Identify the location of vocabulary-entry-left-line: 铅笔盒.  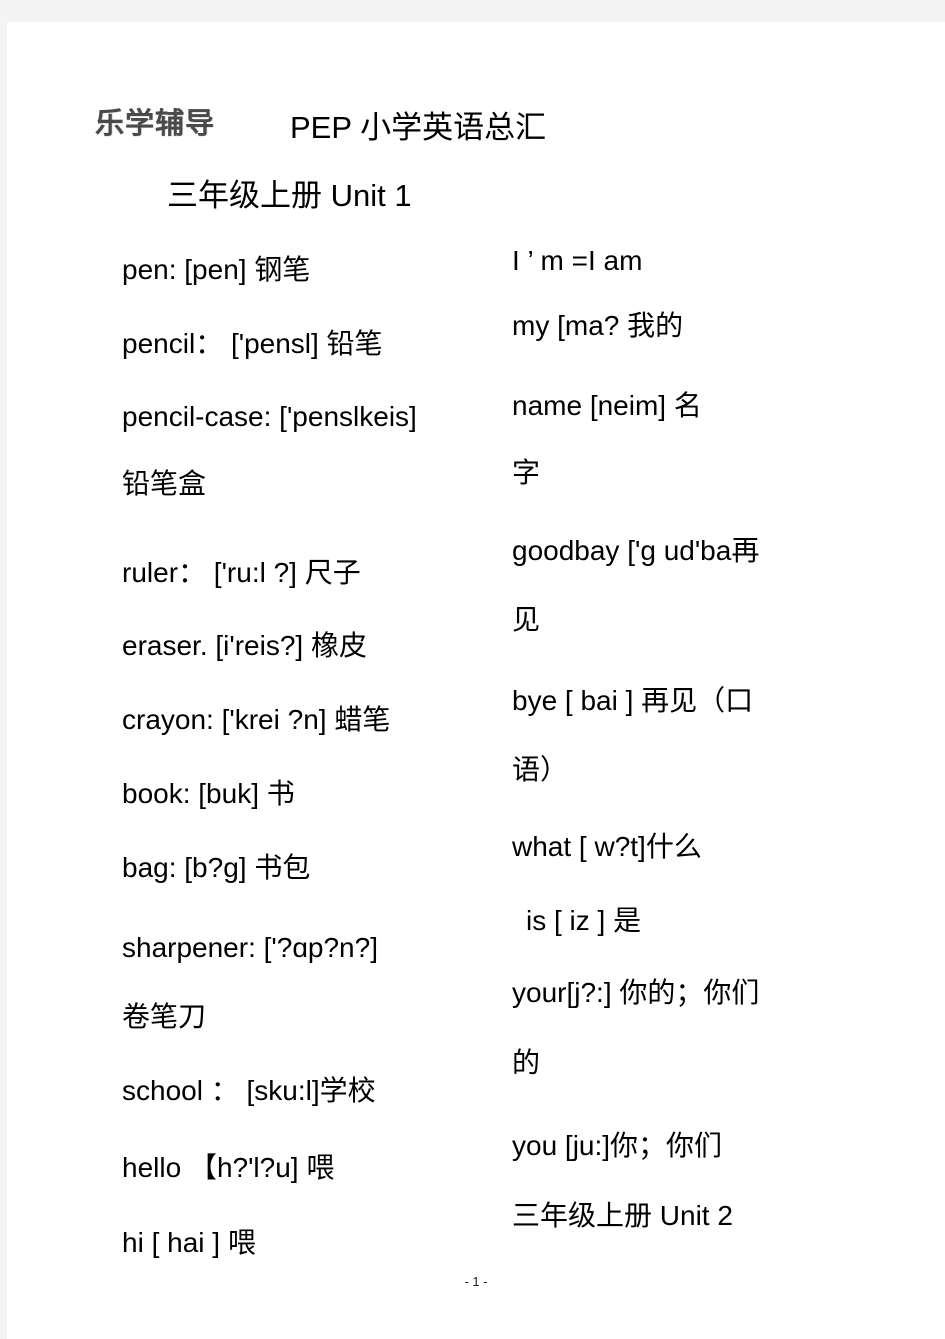
(164, 483).